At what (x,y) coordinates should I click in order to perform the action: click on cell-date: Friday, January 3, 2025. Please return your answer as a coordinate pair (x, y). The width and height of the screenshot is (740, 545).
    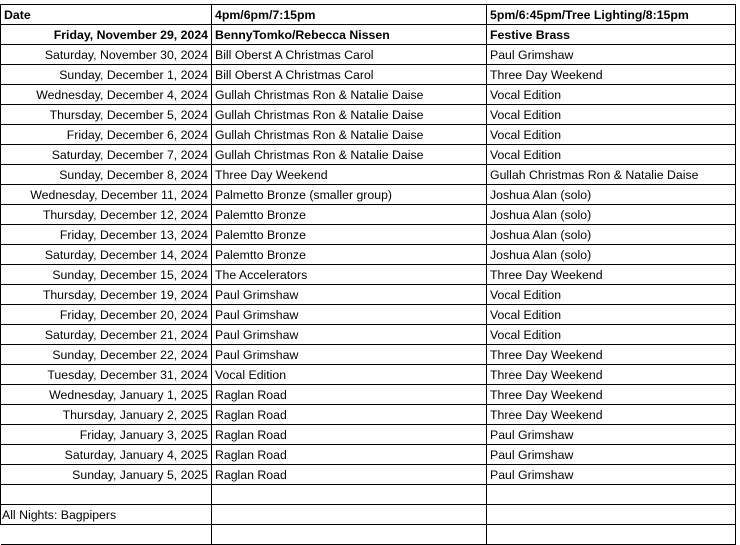
    Looking at the image, I should click on (106, 434).